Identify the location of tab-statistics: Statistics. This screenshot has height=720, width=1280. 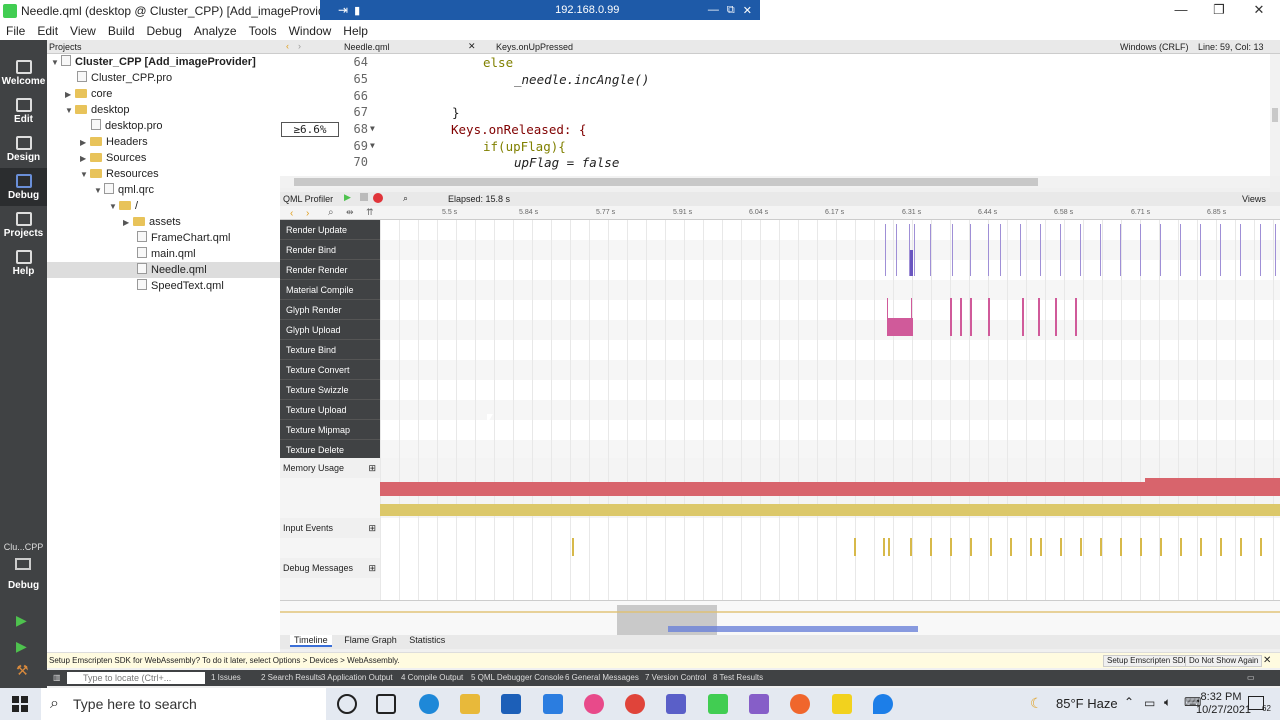
(427, 640).